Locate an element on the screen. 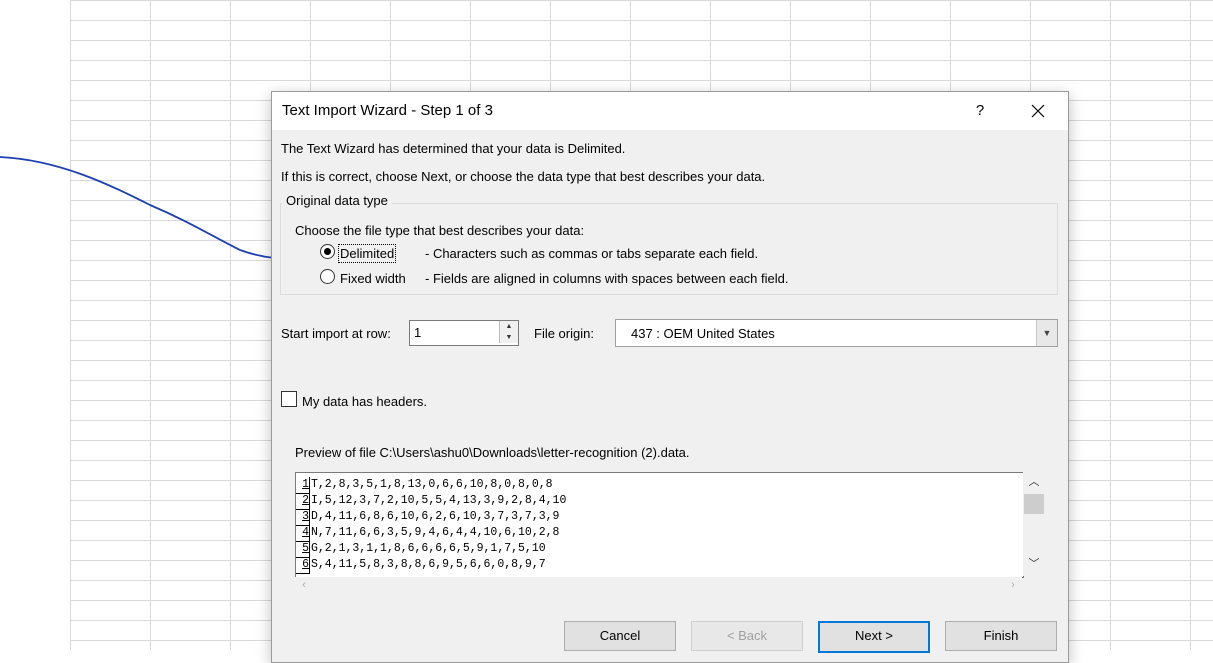 This screenshot has height=663, width=1213. preview-row: 4 N,7,11,6,6,3,5,9,4,6,4,4,10,6,10,2,8 is located at coordinates (427, 533).